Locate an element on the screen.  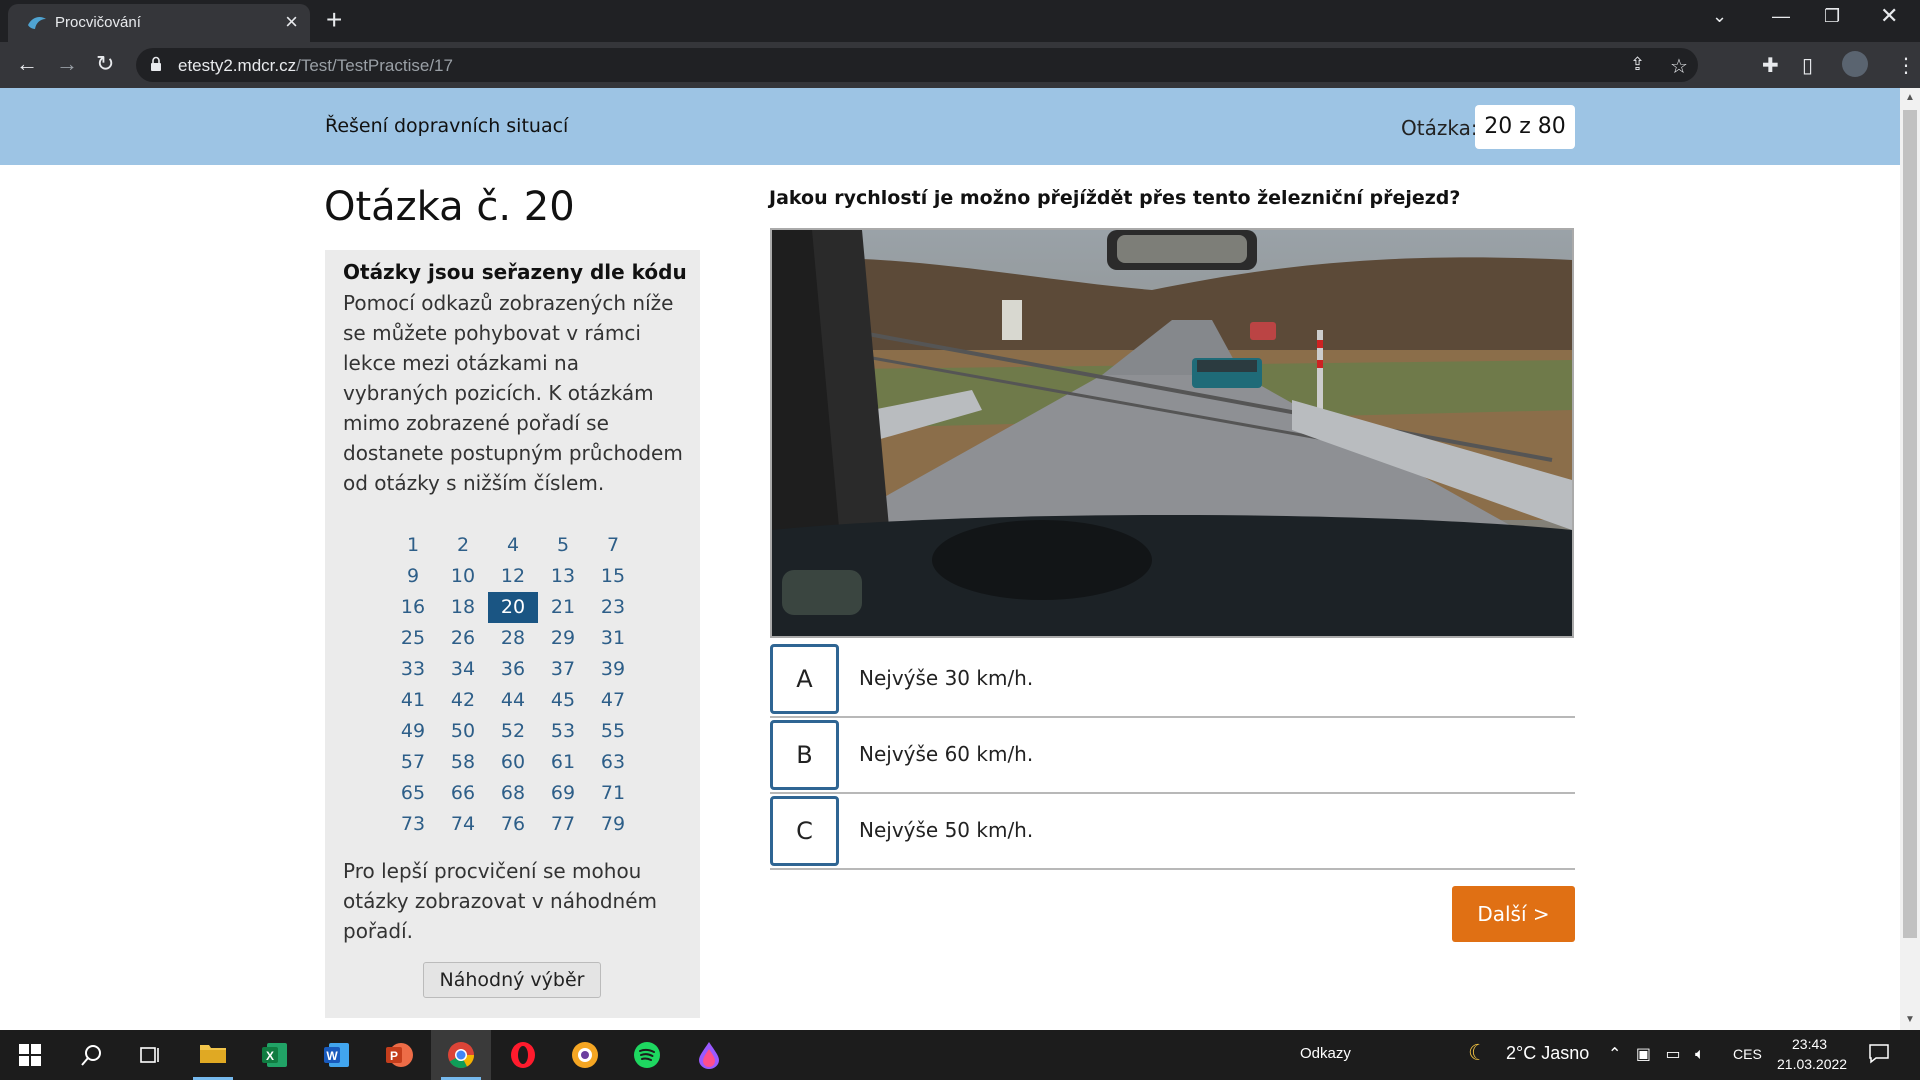
share-icon: ⇪ is located at coordinates (1637, 64).